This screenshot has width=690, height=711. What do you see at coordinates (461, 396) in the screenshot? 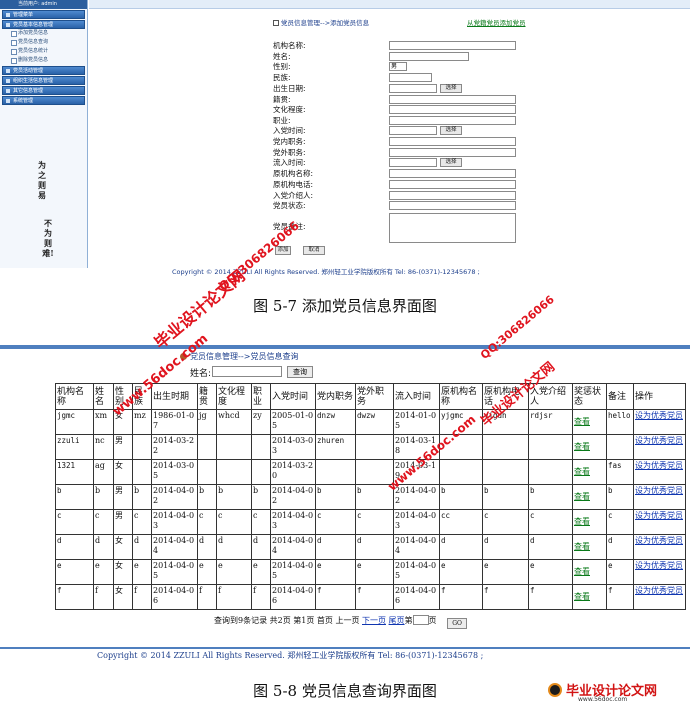
I see `column-header: 原机构名称` at bounding box center [461, 396].